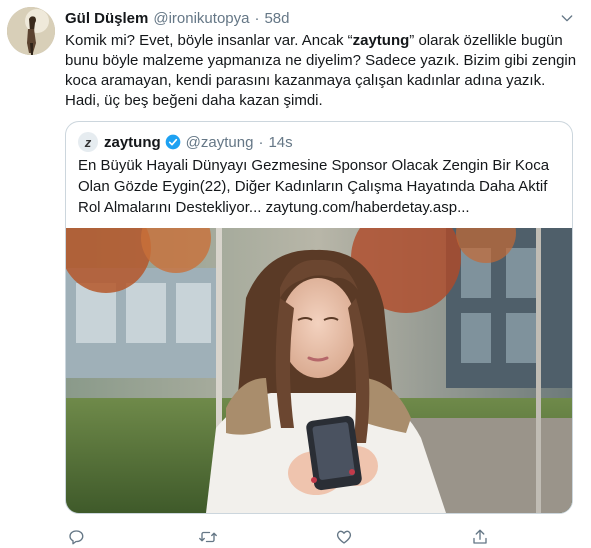 This screenshot has height=548, width=591. Describe the element at coordinates (201, 18) in the screenshot. I see `user-handle: @ironikutopya` at that location.